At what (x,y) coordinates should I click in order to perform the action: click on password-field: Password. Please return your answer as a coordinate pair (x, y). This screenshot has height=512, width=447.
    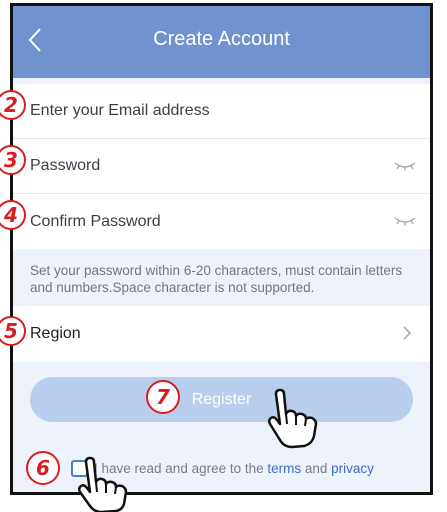
    Looking at the image, I should click on (221, 166).